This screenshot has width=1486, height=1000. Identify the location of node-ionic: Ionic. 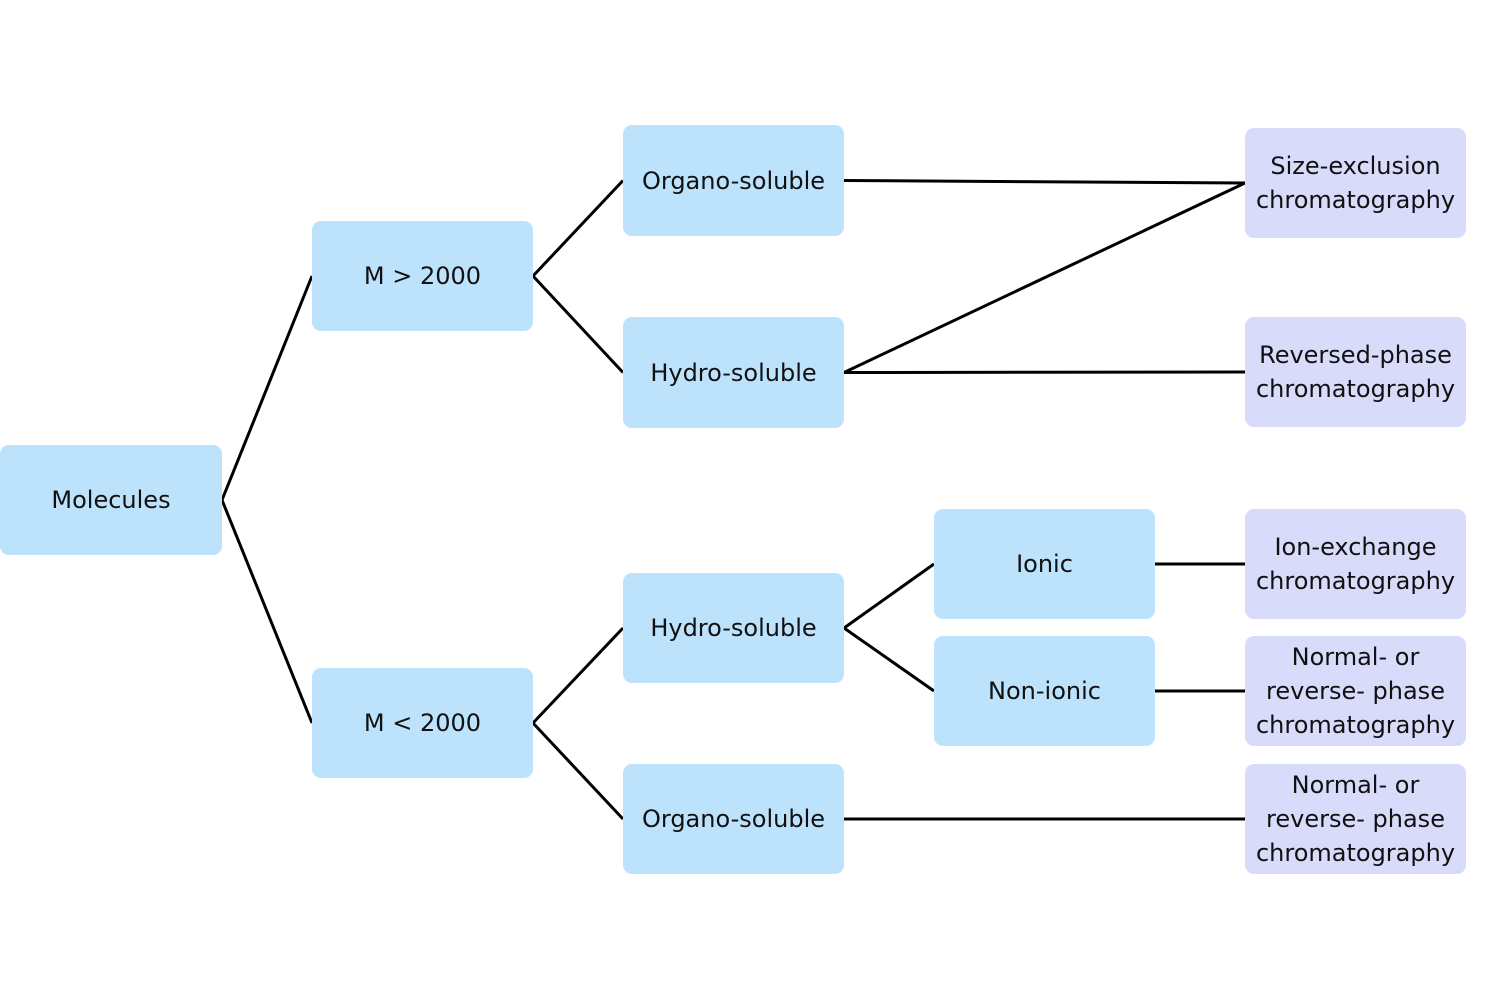
(1044, 564).